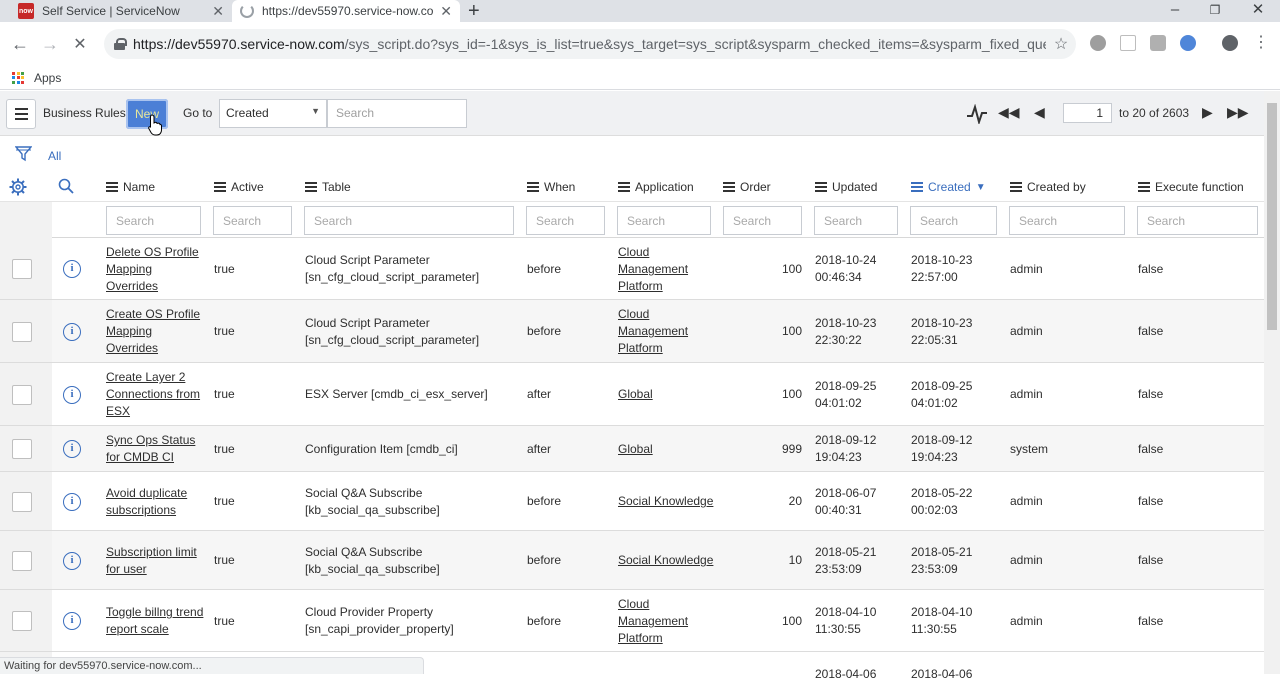 The width and height of the screenshot is (1280, 683). What do you see at coordinates (153, 220) in the screenshot?
I see `search-input-name: Search` at bounding box center [153, 220].